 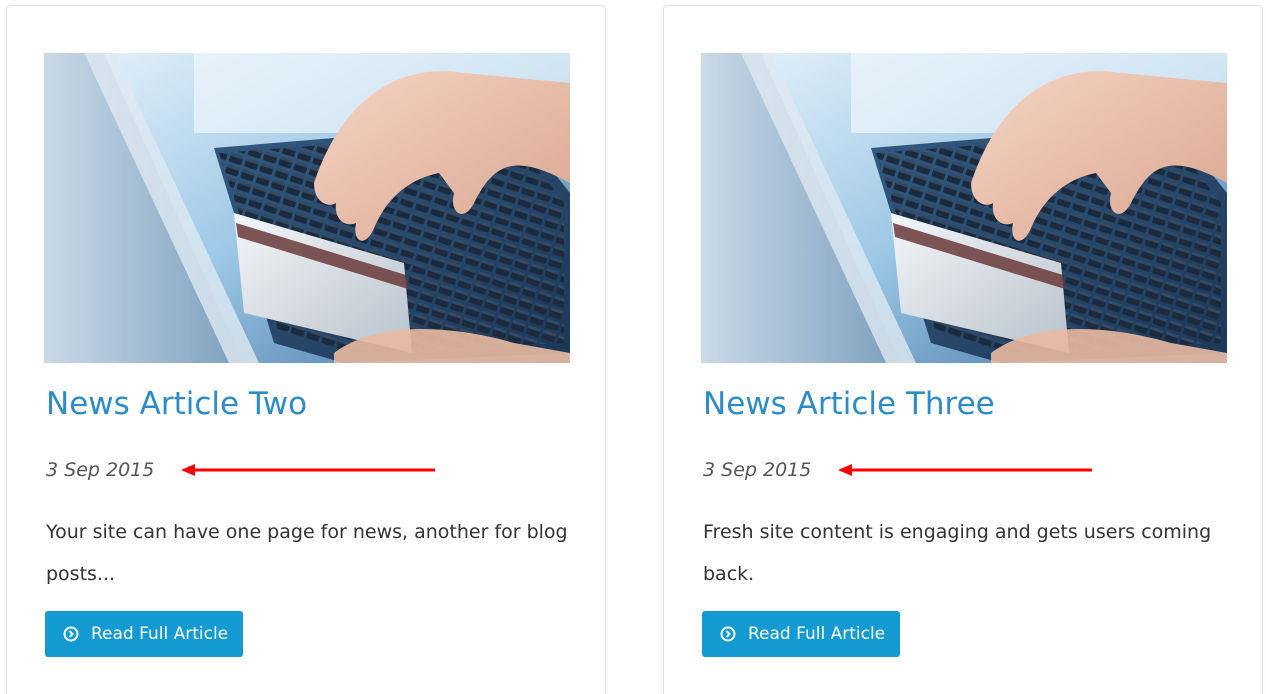 I want to click on article-title: News Article Two, so click(x=176, y=404).